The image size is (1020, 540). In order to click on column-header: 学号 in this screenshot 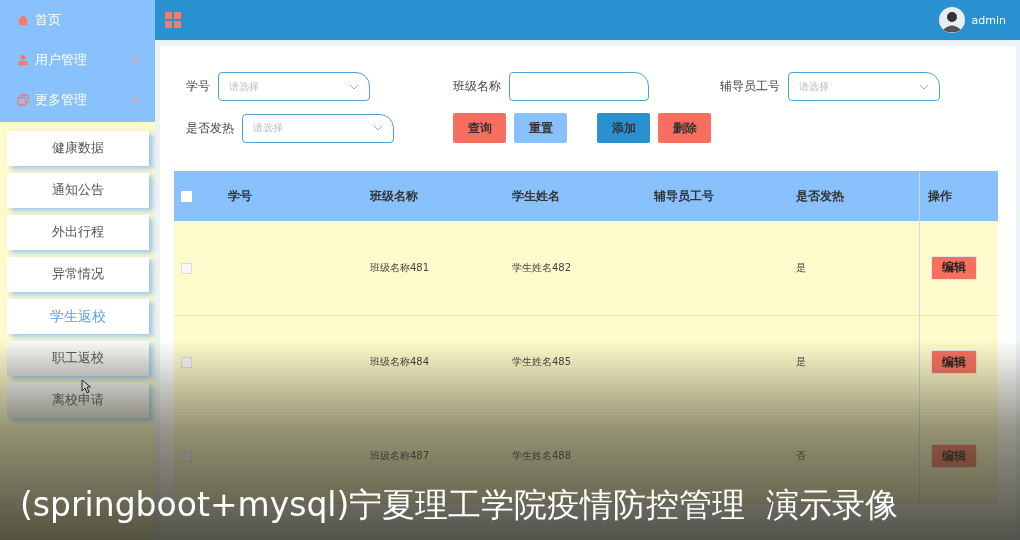, I will do `click(291, 196)`.